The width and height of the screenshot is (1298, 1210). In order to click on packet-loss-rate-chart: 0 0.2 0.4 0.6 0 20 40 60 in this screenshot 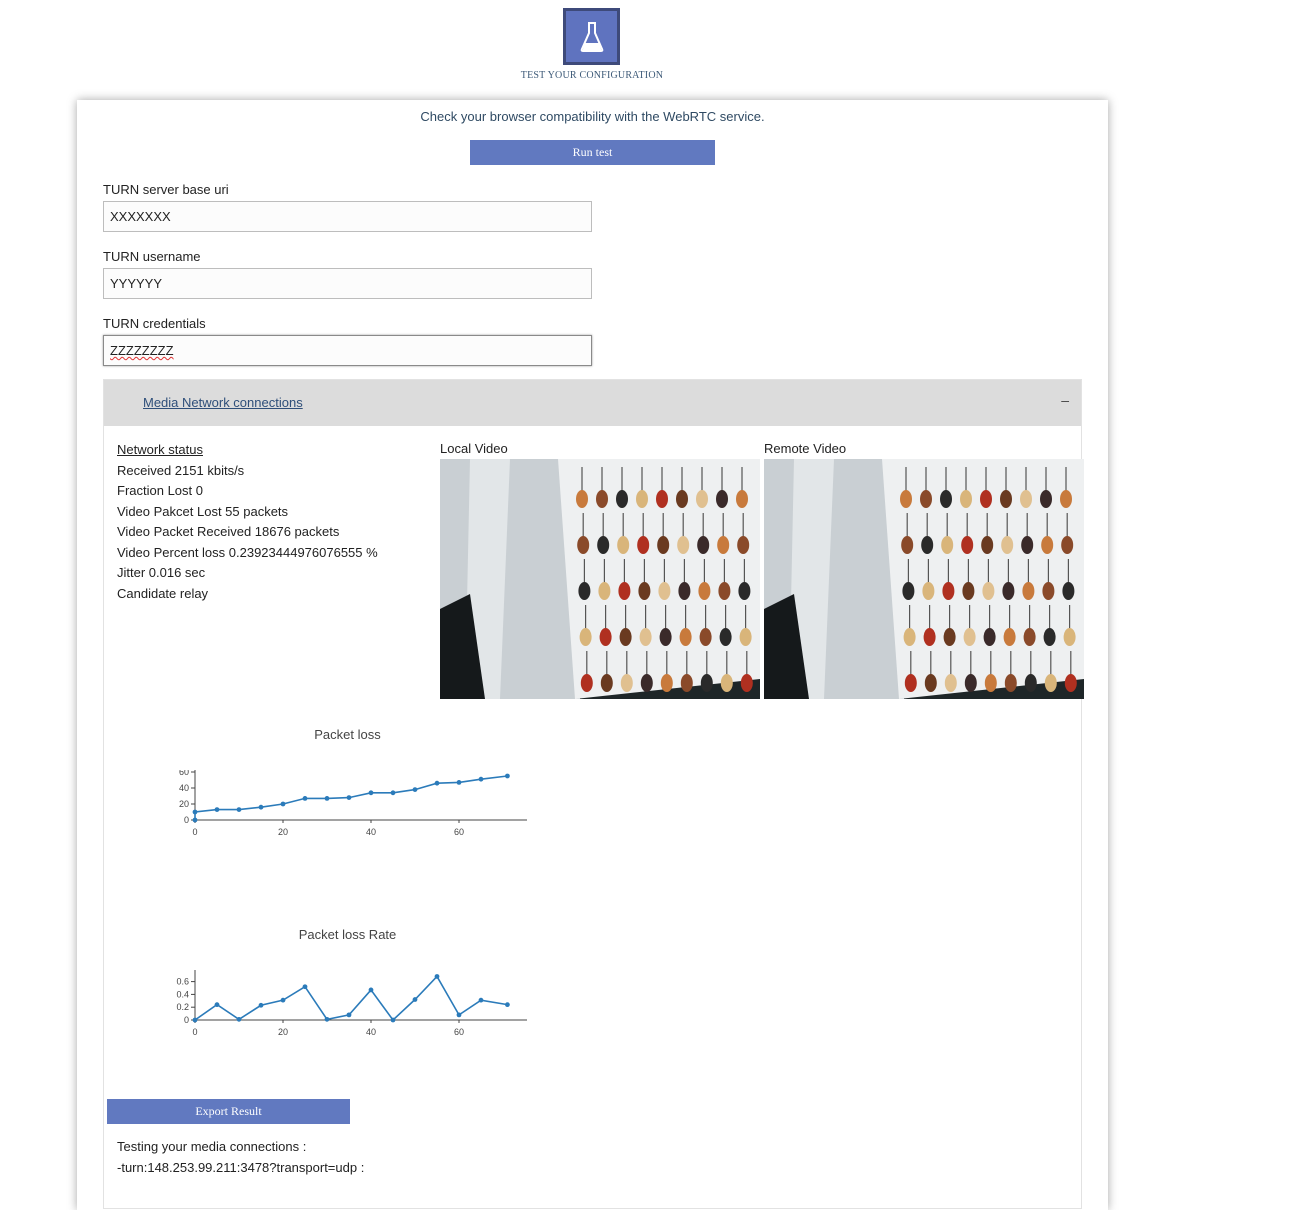, I will do `click(351, 1003)`.